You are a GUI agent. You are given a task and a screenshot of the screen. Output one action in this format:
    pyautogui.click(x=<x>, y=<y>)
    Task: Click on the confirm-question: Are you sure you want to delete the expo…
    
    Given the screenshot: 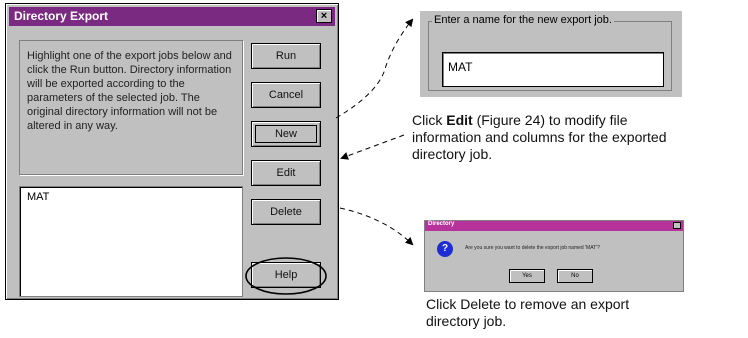 What is the action you would take?
    pyautogui.click(x=532, y=248)
    